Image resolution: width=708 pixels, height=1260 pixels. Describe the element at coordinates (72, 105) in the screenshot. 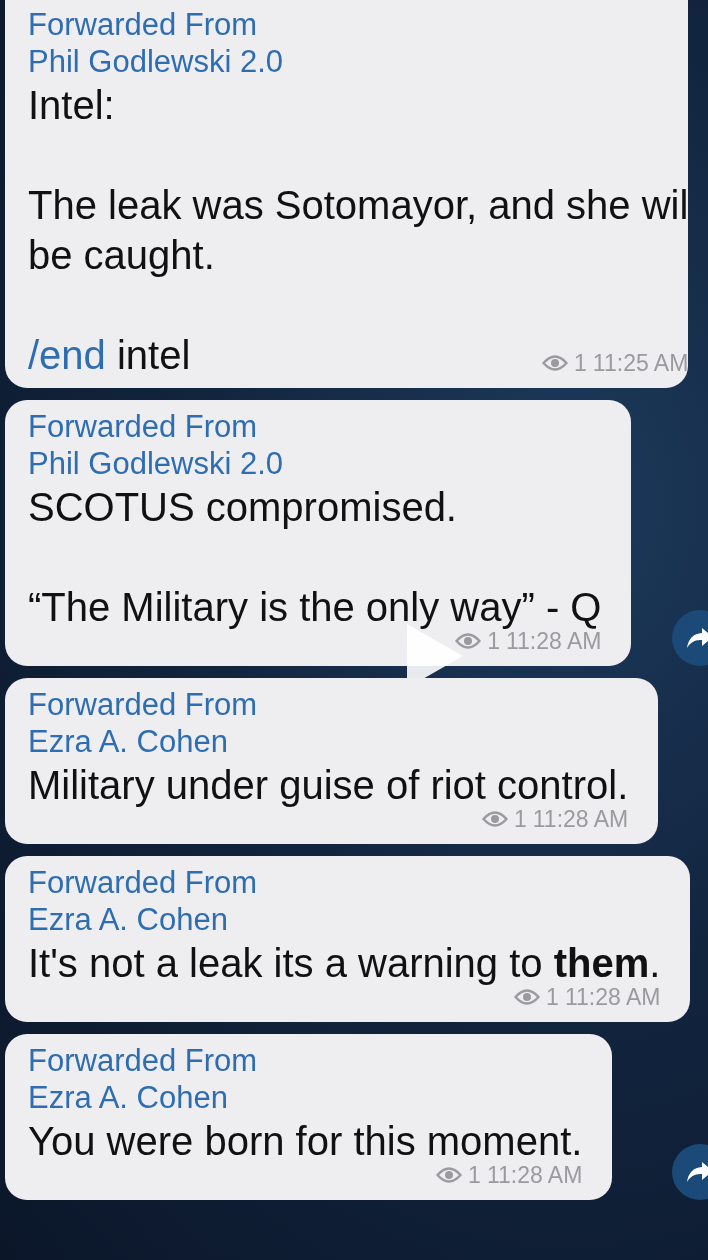

I see `message-text: Intel:` at that location.